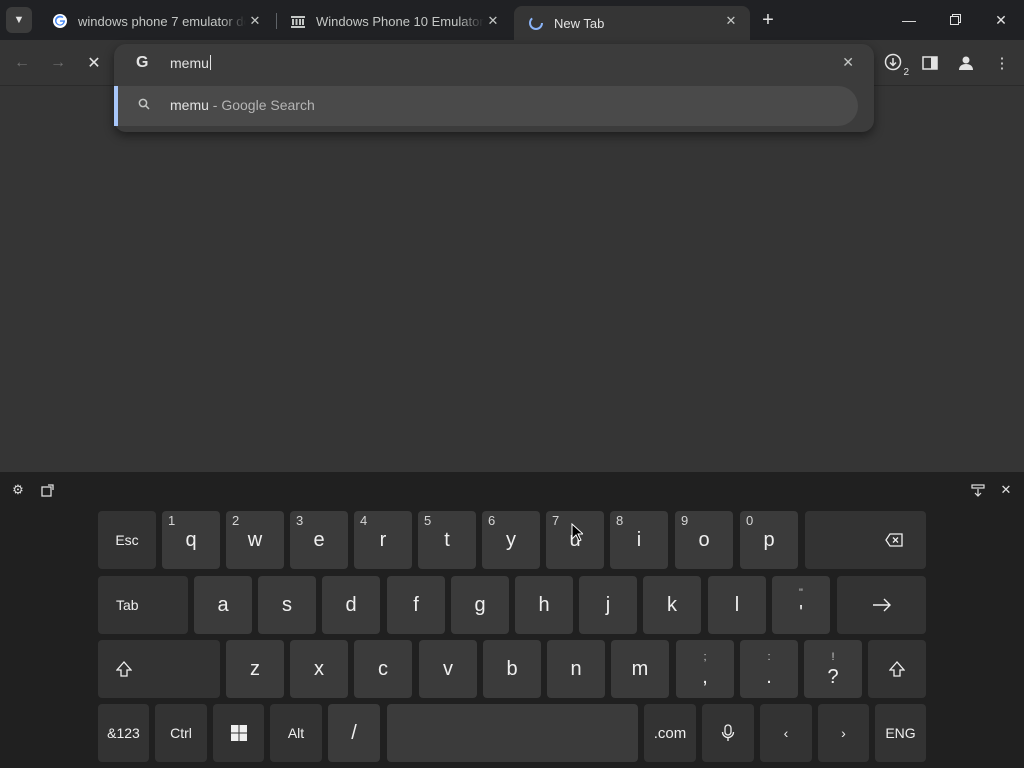 This screenshot has height=768, width=1024. Describe the element at coordinates (383, 669) in the screenshot. I see `key-c: c` at that location.